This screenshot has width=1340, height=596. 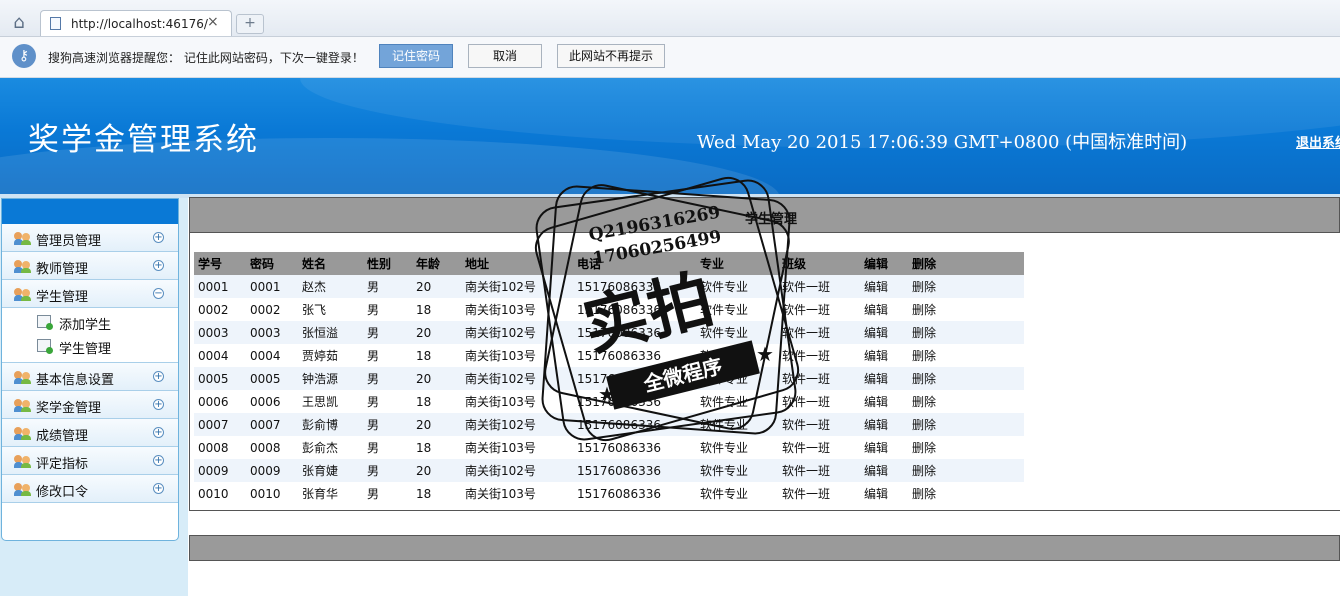 What do you see at coordinates (23, 489) in the screenshot?
I see `users-icon` at bounding box center [23, 489].